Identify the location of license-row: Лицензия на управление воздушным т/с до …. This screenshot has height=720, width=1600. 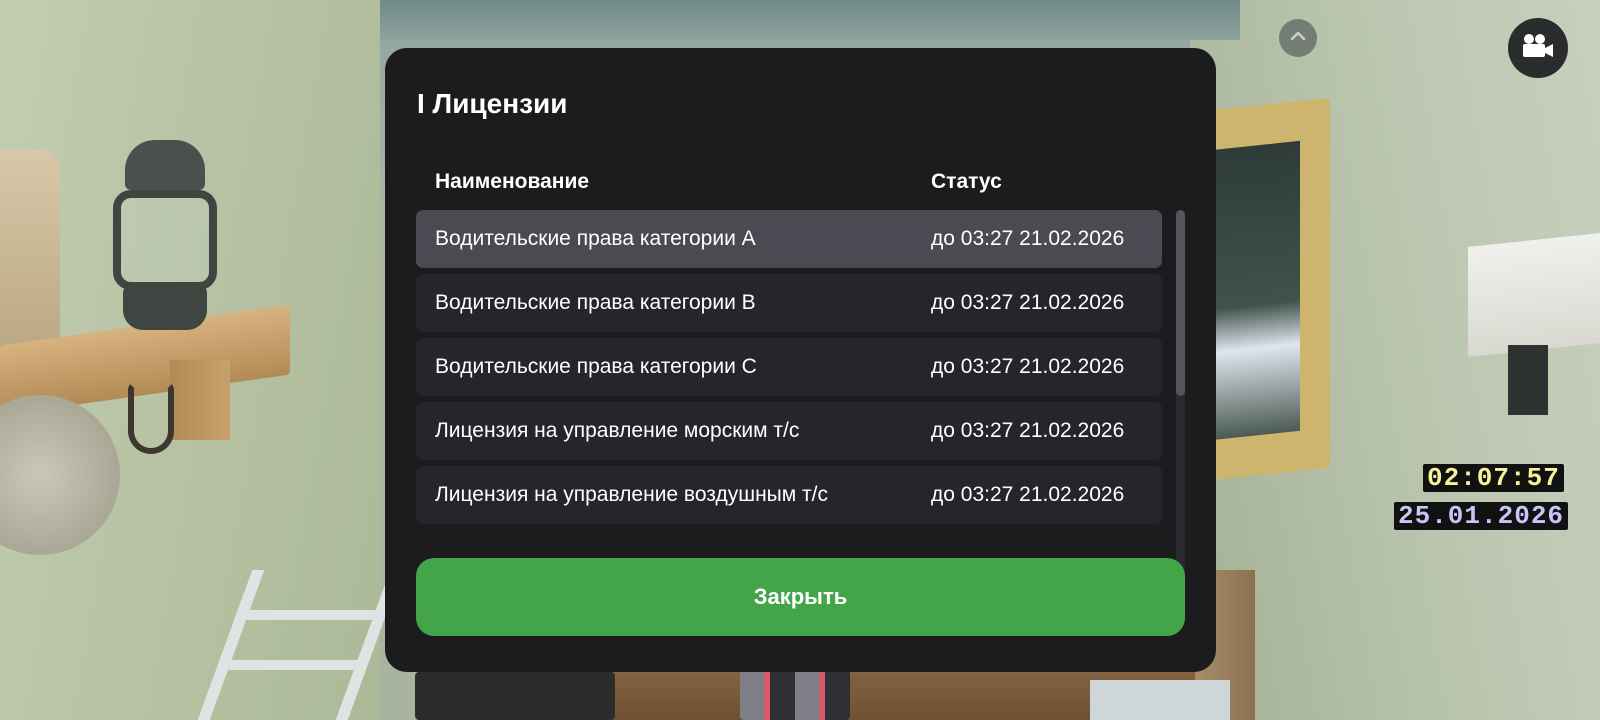
(789, 495).